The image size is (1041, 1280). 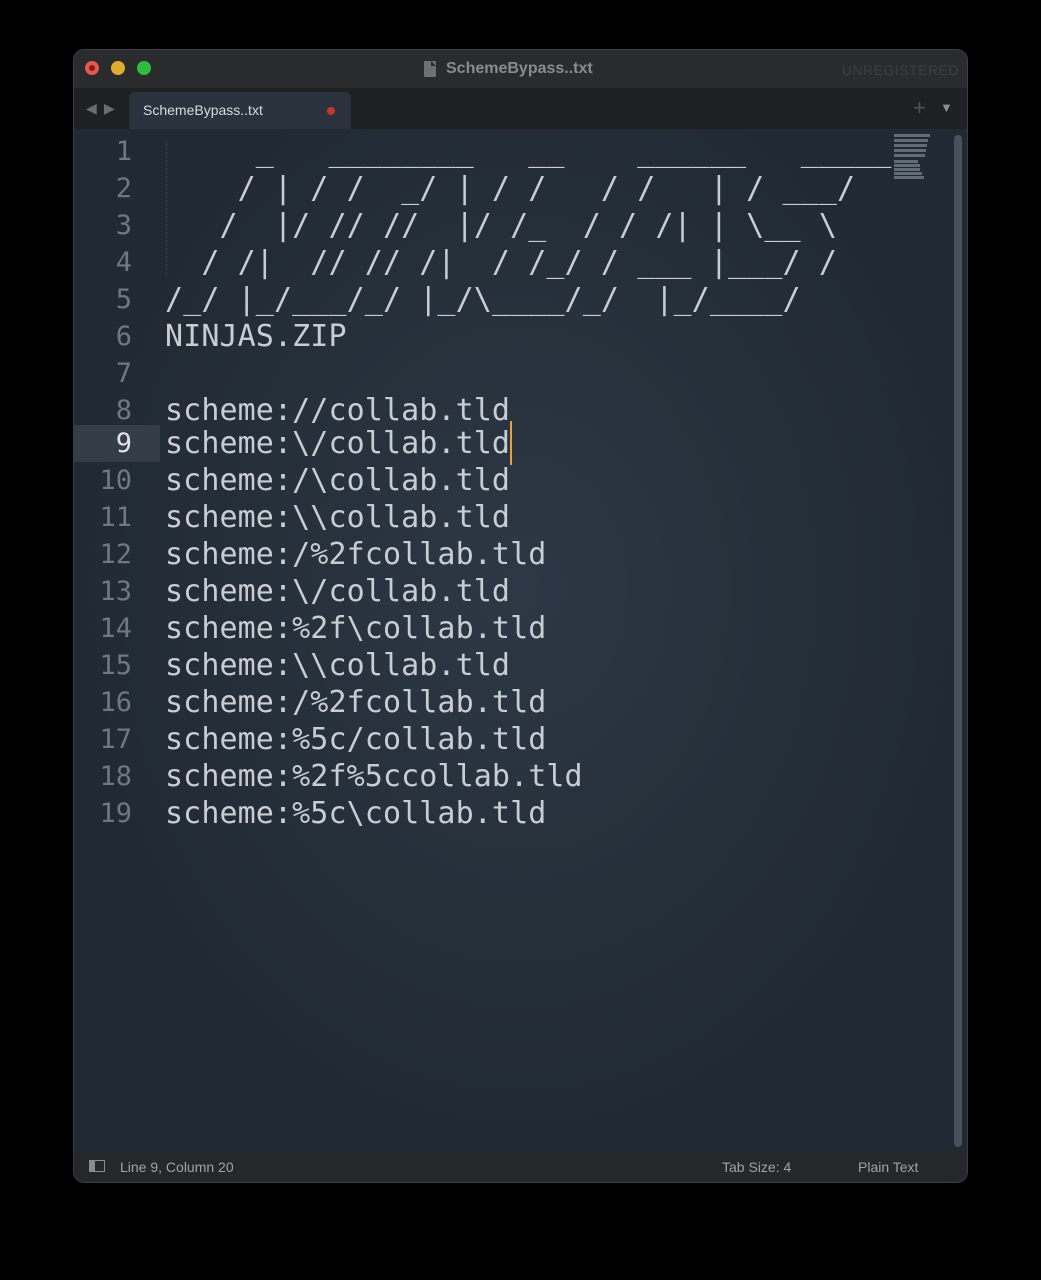 I want to click on line-text: scheme:%5c\collab.tld, so click(x=355, y=813).